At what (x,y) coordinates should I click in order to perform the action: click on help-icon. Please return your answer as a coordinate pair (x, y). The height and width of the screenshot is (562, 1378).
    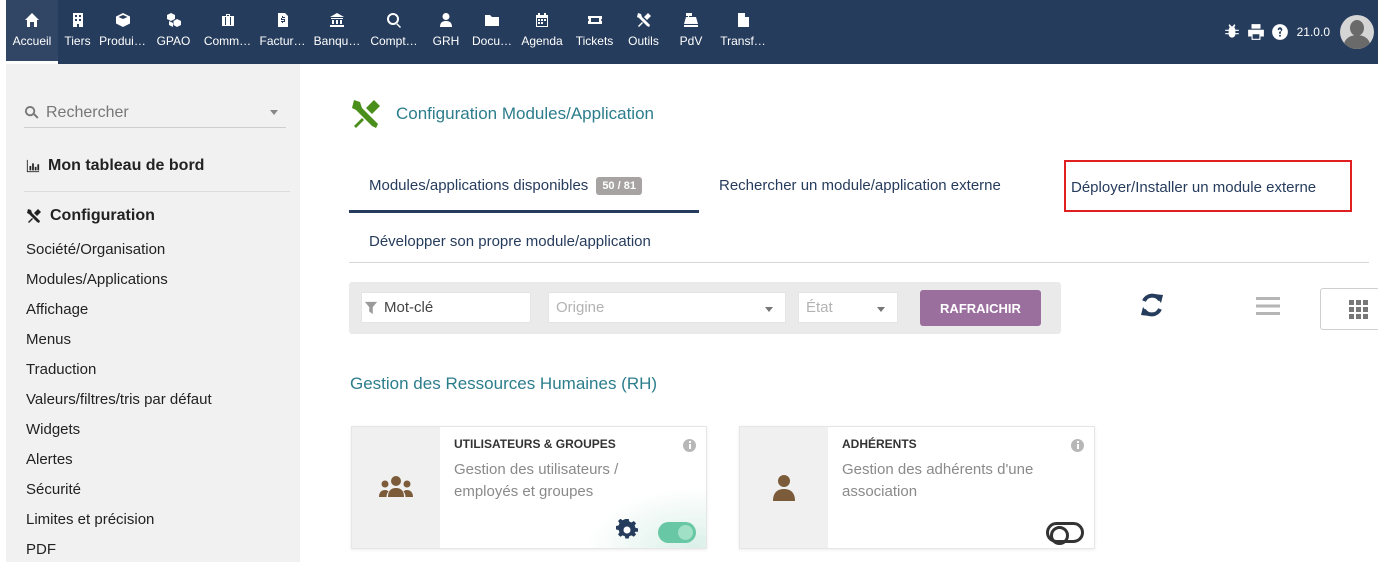
    Looking at the image, I should click on (1280, 32).